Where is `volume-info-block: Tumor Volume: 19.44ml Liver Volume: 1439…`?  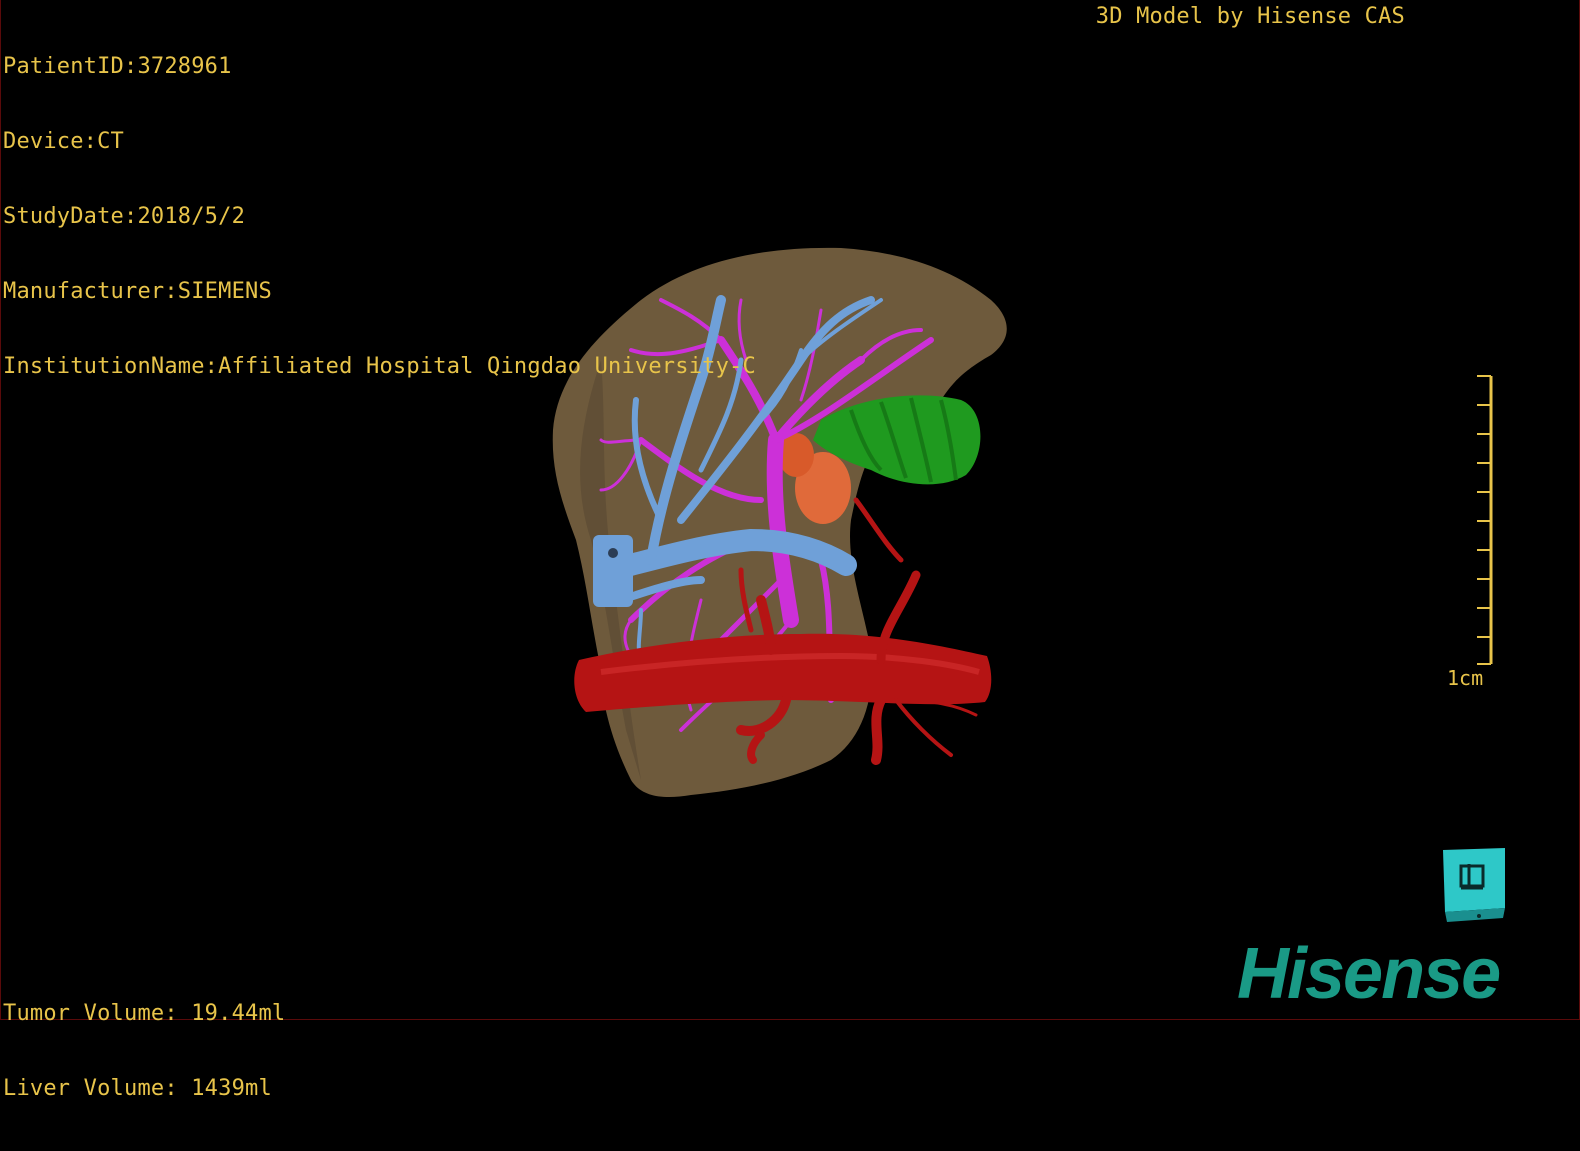 volume-info-block: Tumor Volume: 19.44ml Liver Volume: 1439… is located at coordinates (144, 1051).